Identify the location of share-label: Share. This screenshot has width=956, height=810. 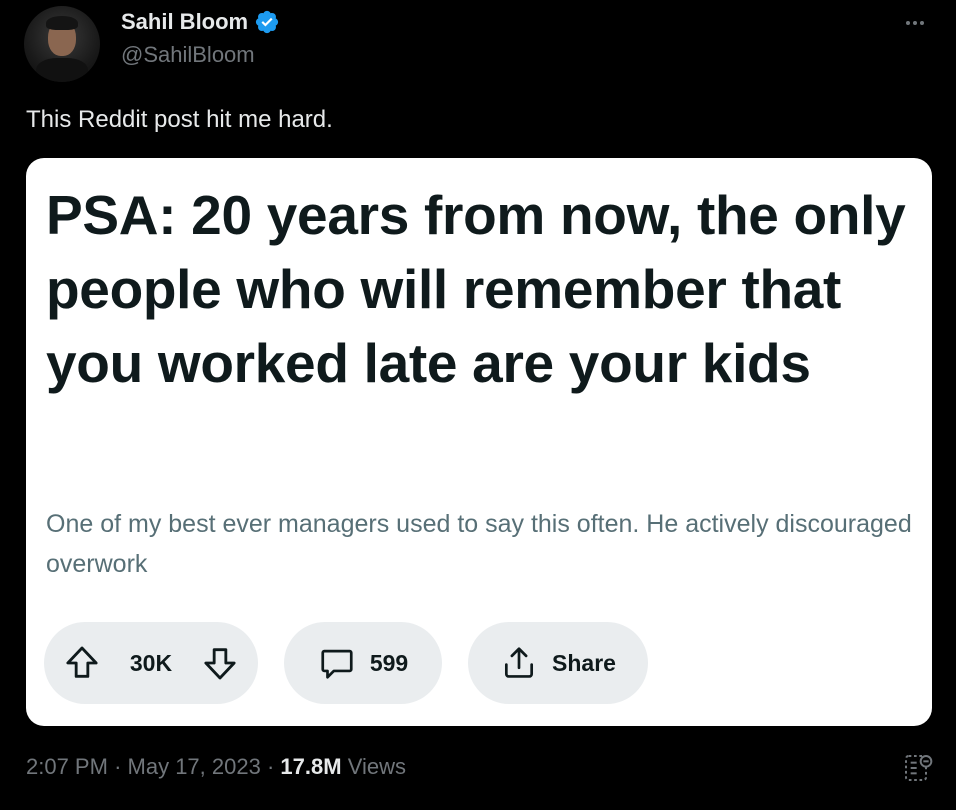
(584, 662).